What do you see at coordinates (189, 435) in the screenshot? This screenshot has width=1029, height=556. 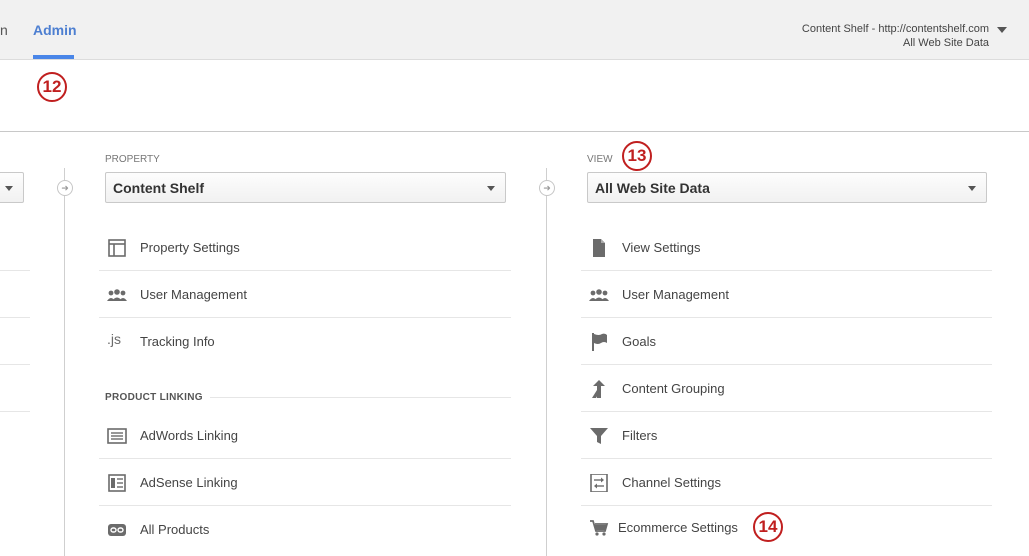 I see `adwords-linking-label: AdWords Linking` at bounding box center [189, 435].